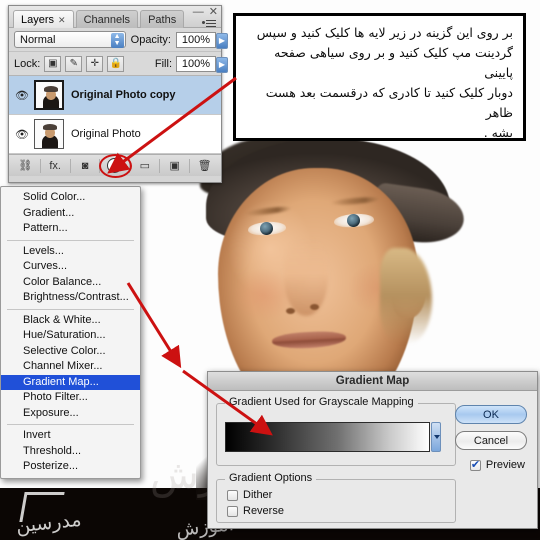  I want to click on grayscale-mapping-legend: Gradient Used for Grayscale Mapping, so click(321, 402).